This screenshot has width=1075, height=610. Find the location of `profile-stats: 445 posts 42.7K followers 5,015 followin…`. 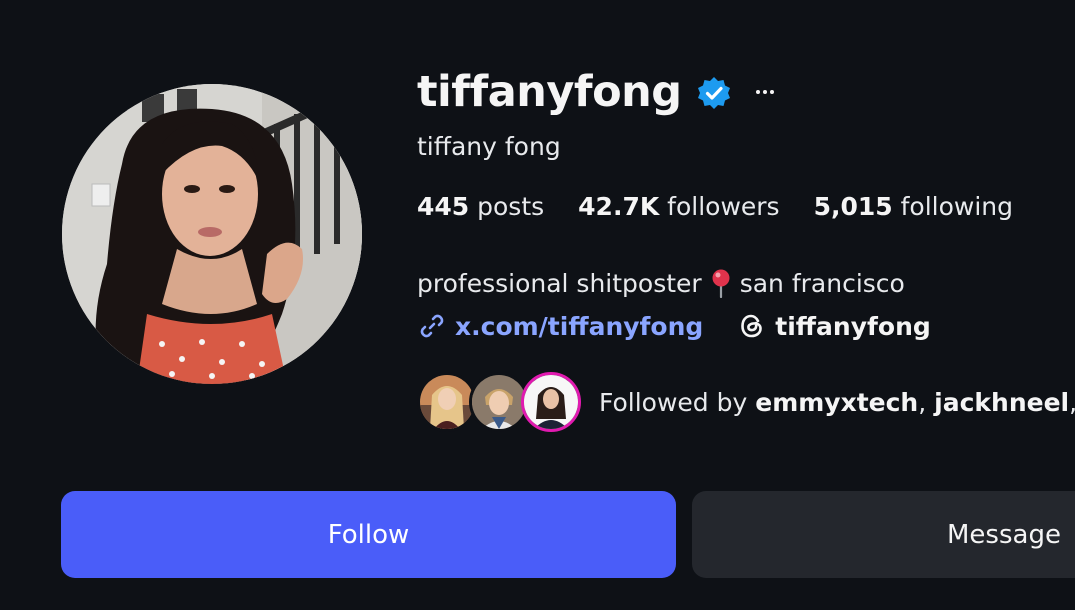

profile-stats: 445 posts 42.7K followers 5,015 followin… is located at coordinates (715, 206).